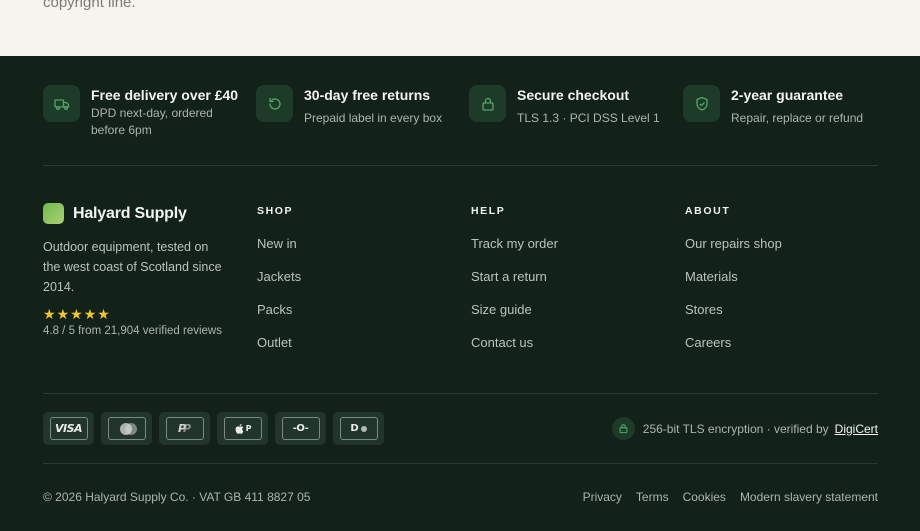  What do you see at coordinates (708, 211) in the screenshot?
I see `column-heading: ABOUT` at bounding box center [708, 211].